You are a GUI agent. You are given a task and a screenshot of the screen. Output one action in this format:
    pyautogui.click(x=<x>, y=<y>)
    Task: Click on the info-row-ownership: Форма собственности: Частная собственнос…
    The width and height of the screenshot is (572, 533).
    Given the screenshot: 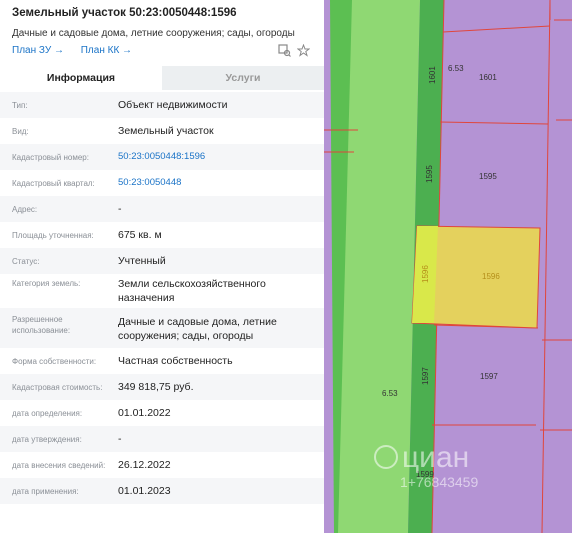 What is the action you would take?
    pyautogui.click(x=162, y=361)
    